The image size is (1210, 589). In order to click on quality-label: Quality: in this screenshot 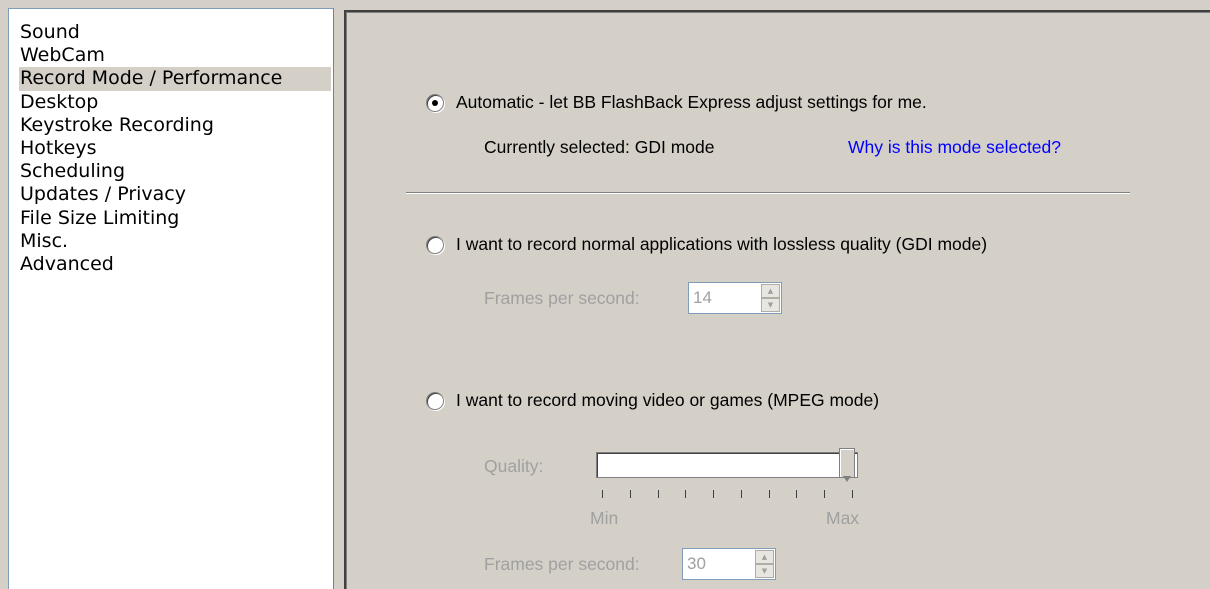, I will do `click(514, 466)`.